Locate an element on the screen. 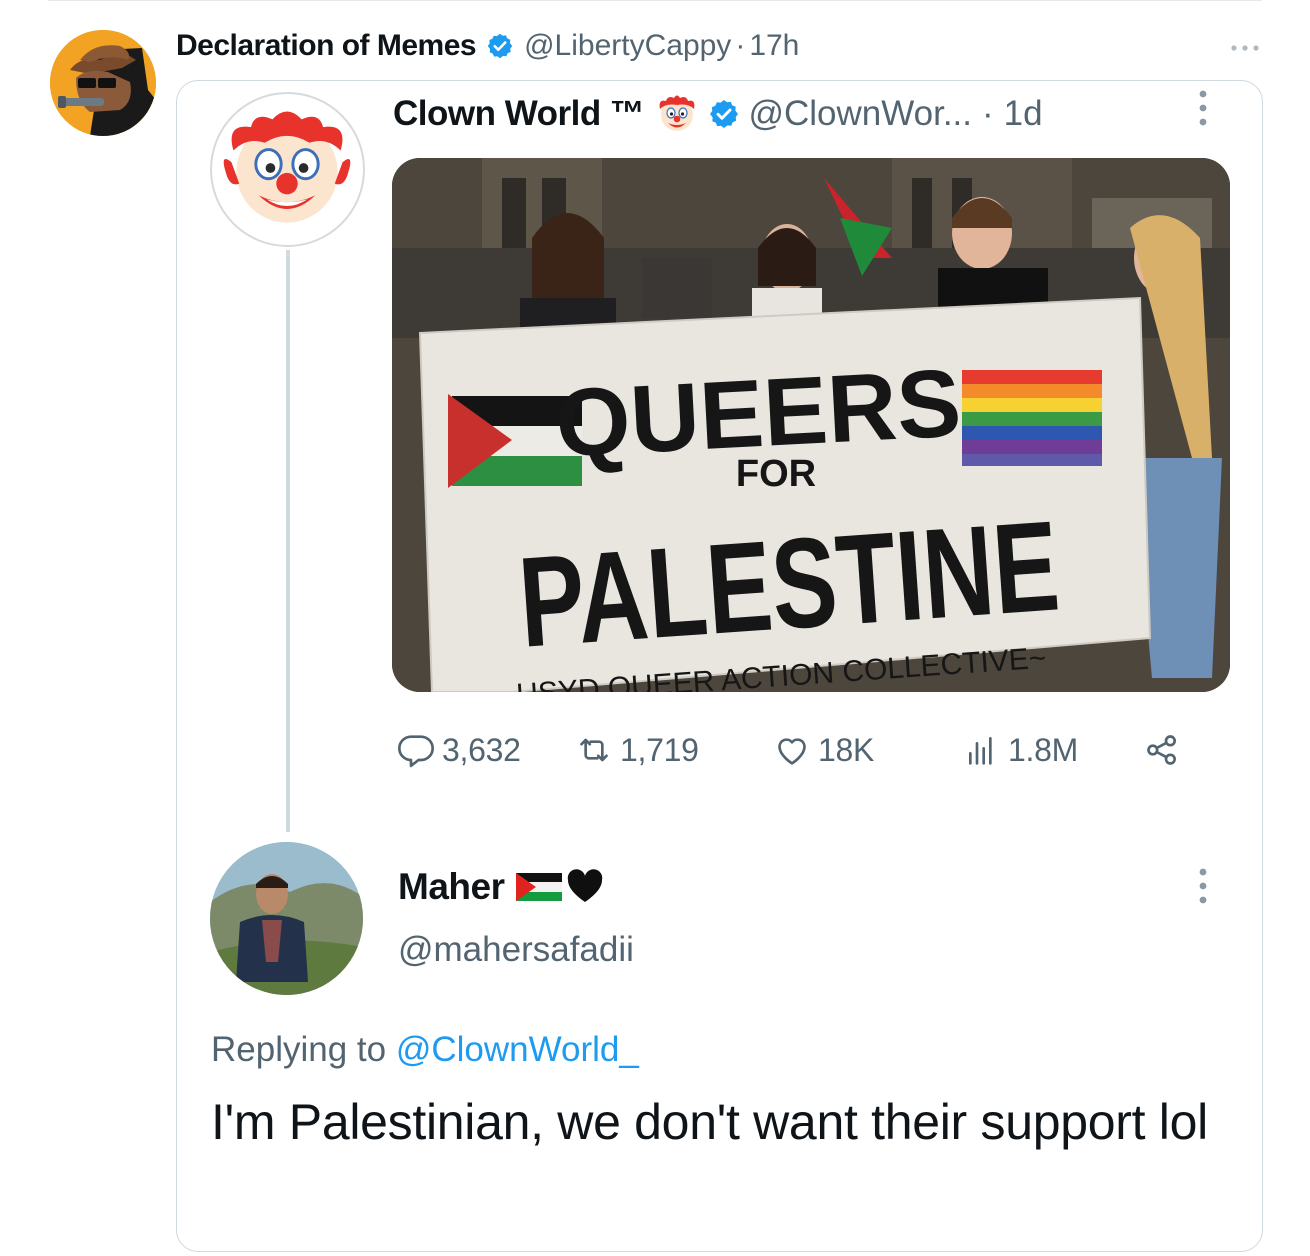 Image resolution: width=1310 pixels, height=1256 pixels. replying-to-link: @ClownWorld_ is located at coordinates (517, 1049).